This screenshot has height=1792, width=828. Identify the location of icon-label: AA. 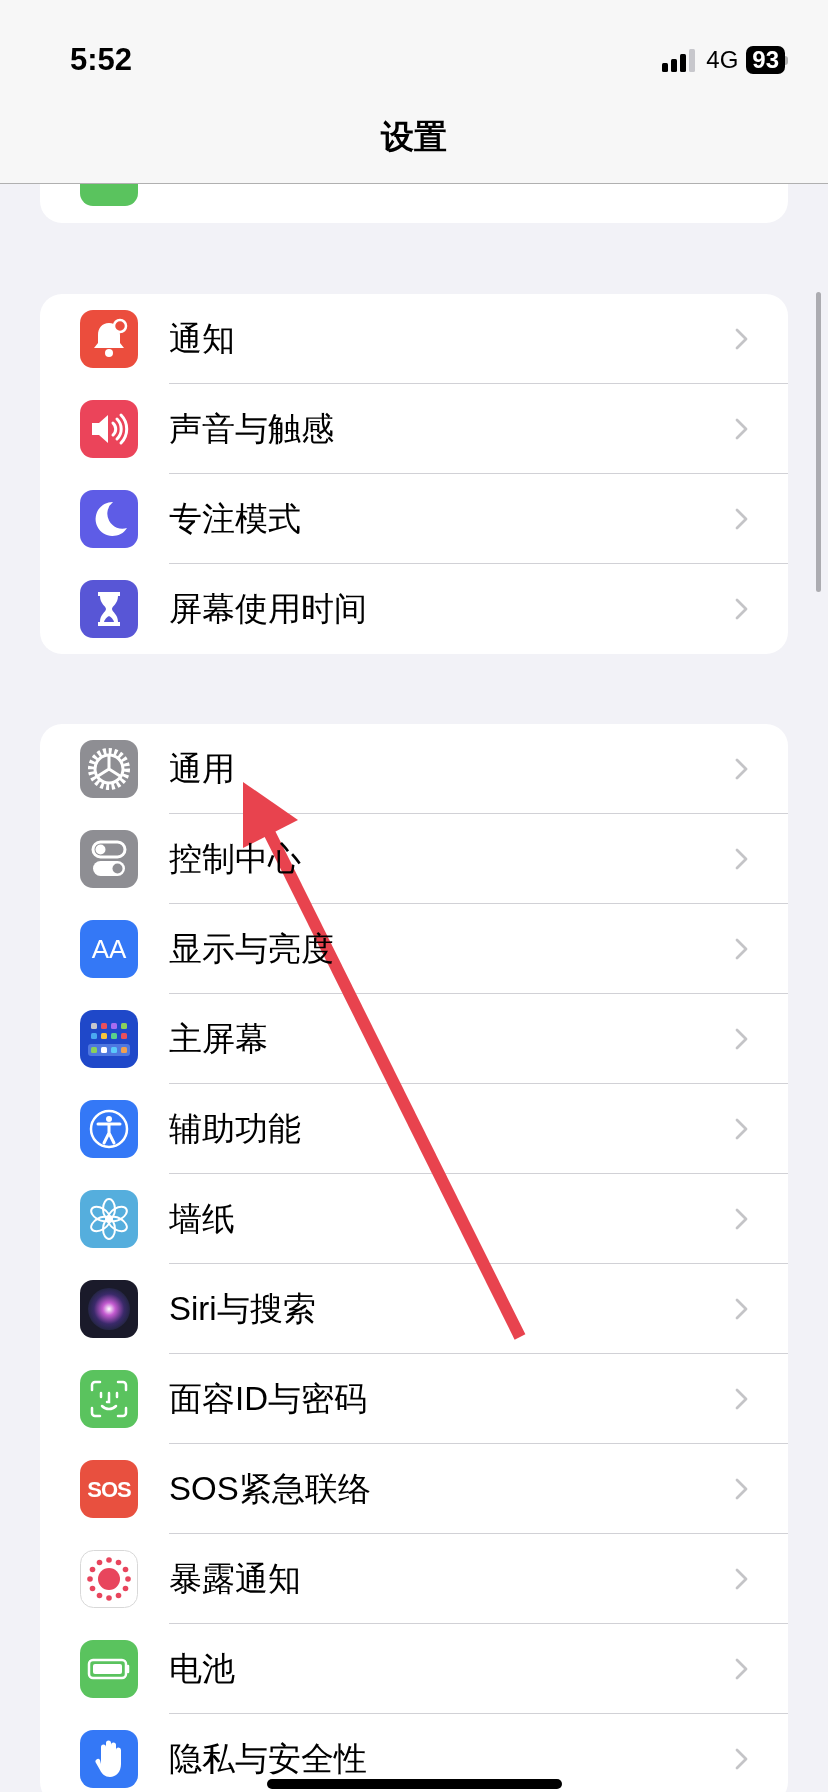
(109, 949).